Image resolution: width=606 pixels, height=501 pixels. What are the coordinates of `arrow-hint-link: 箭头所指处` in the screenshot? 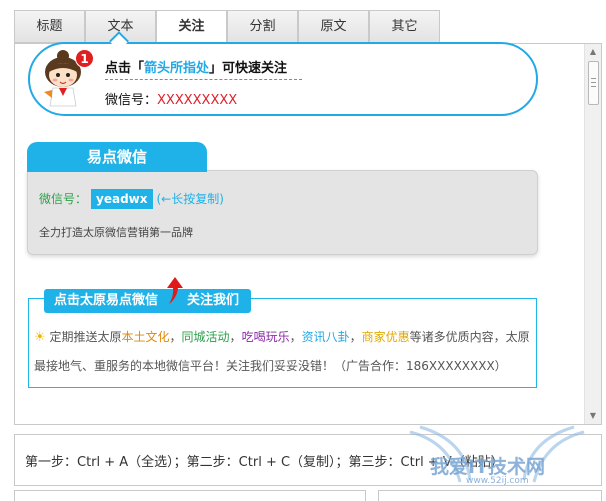 It's located at (176, 68).